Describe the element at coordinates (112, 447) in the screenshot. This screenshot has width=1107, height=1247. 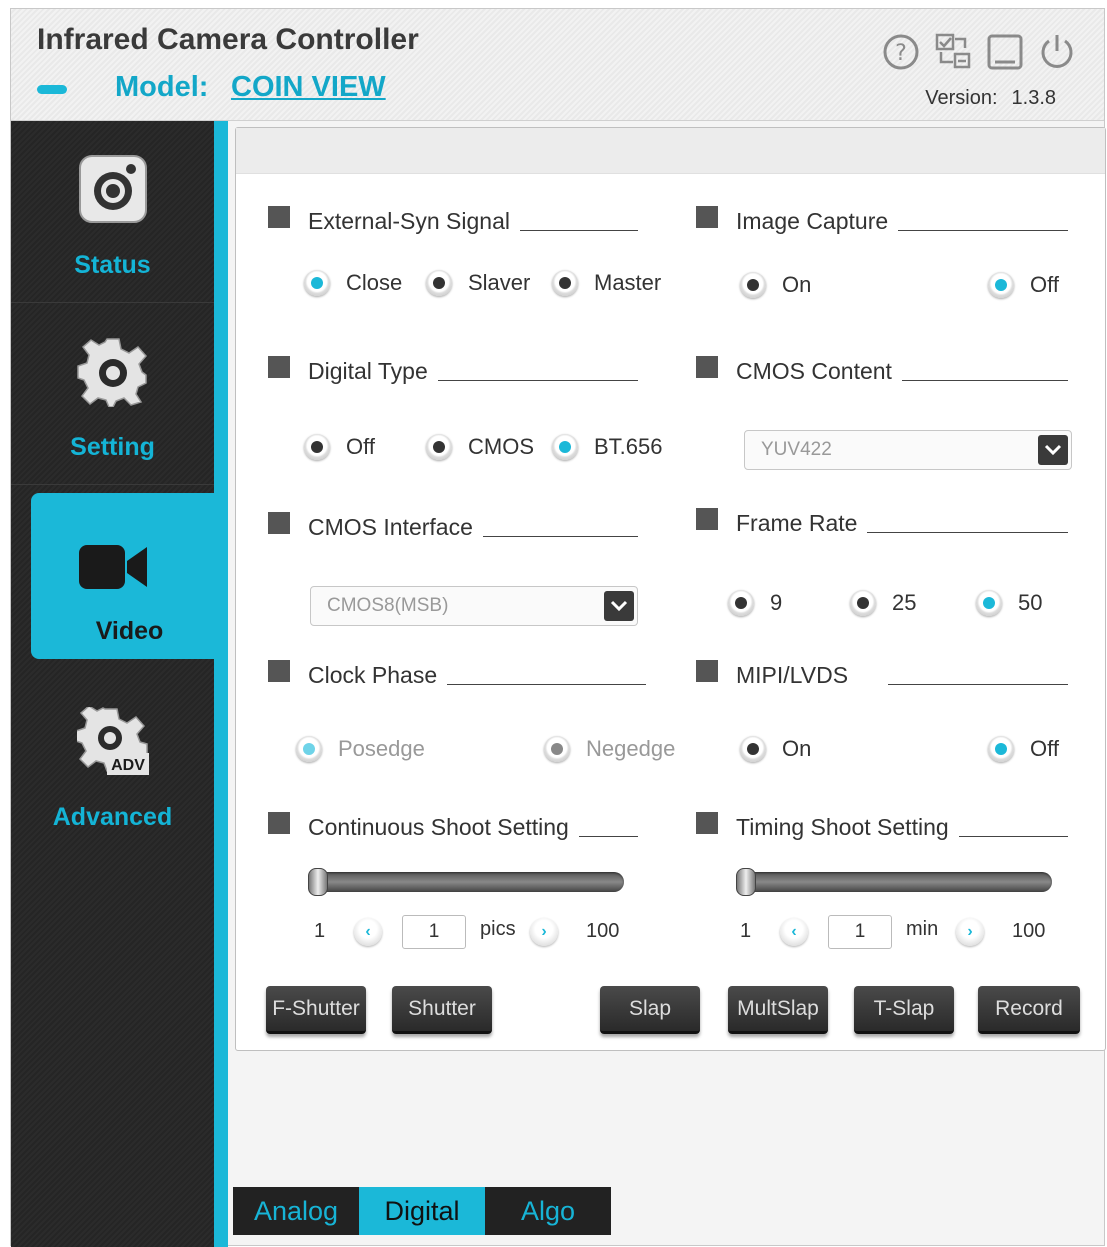
I see `sidebar-item-label: Setting` at that location.